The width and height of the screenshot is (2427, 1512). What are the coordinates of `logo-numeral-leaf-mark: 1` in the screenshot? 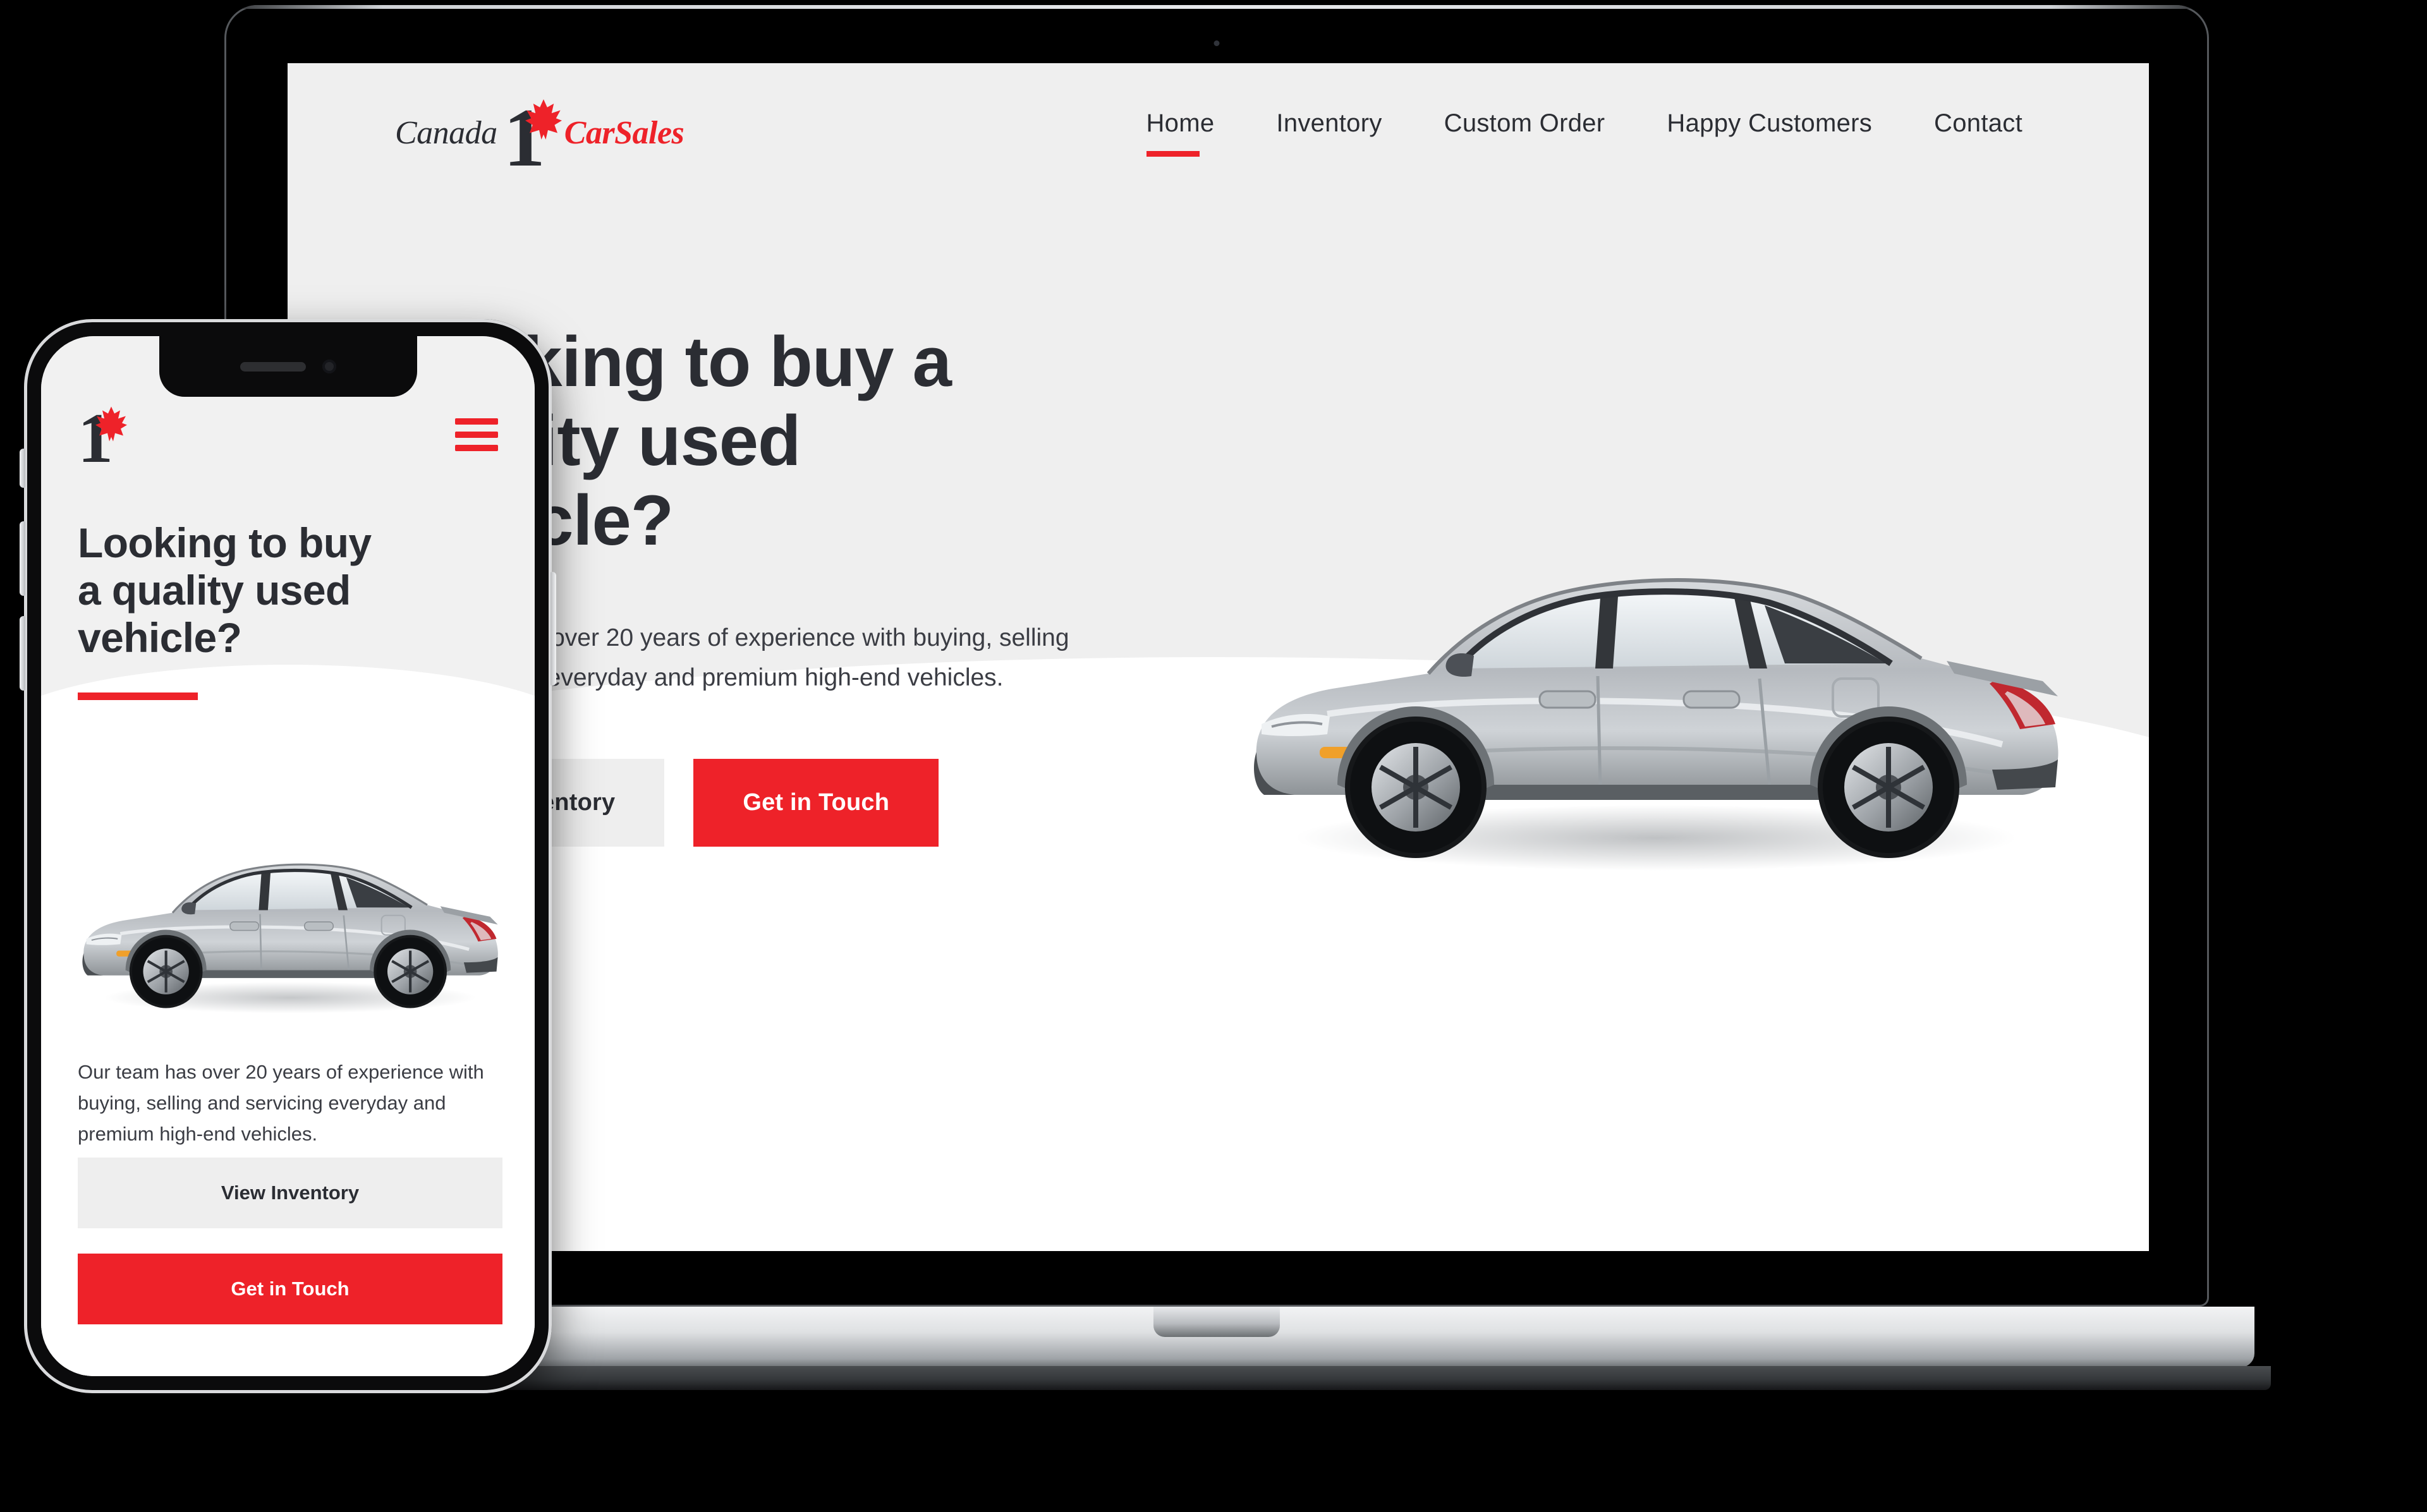 It's located at (533, 137).